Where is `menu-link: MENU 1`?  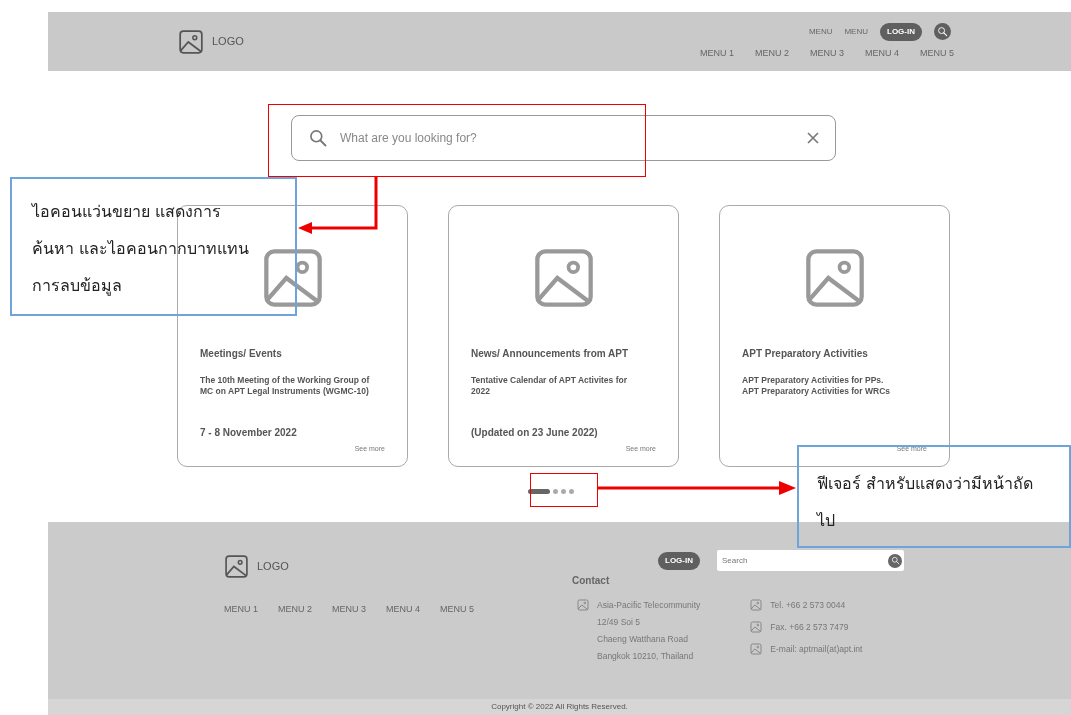 menu-link: MENU 1 is located at coordinates (716, 53).